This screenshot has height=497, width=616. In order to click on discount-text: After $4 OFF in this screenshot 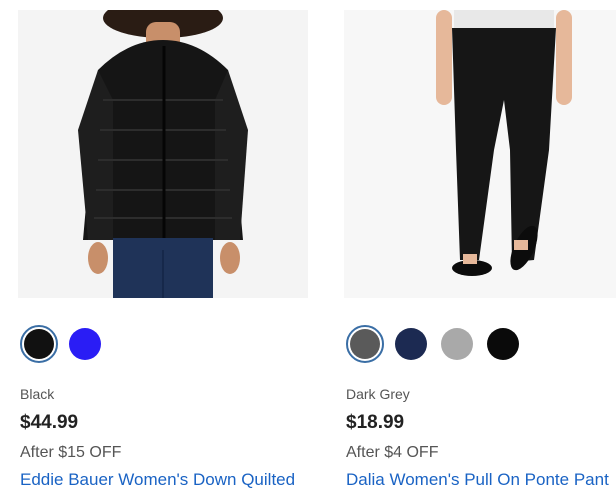, I will do `click(392, 452)`.